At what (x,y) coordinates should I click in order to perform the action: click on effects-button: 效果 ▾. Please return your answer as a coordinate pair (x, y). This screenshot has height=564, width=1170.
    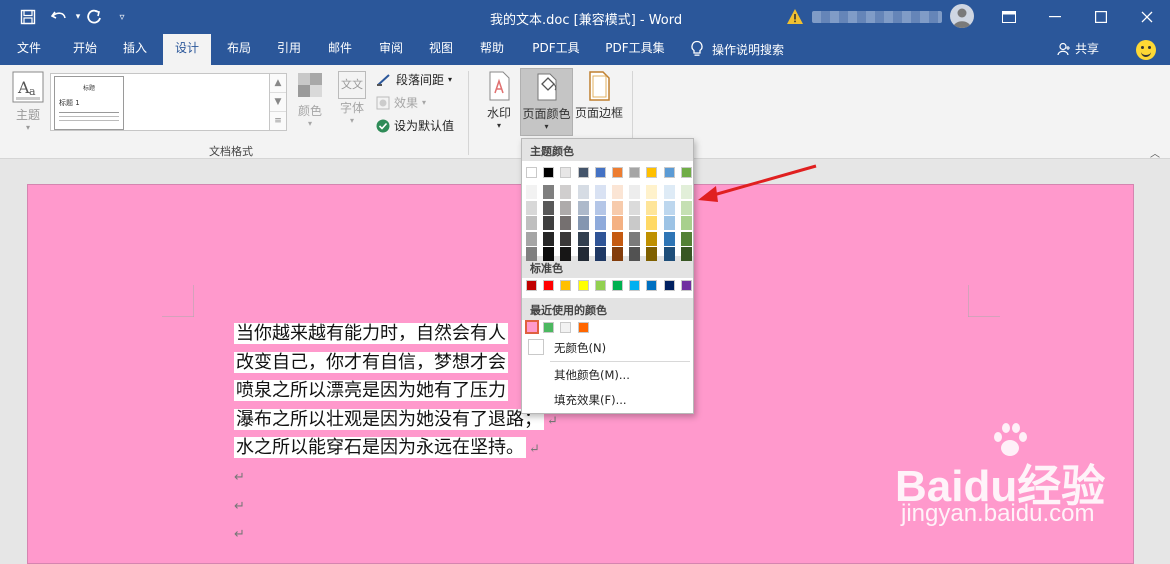
    Looking at the image, I should click on (401, 102).